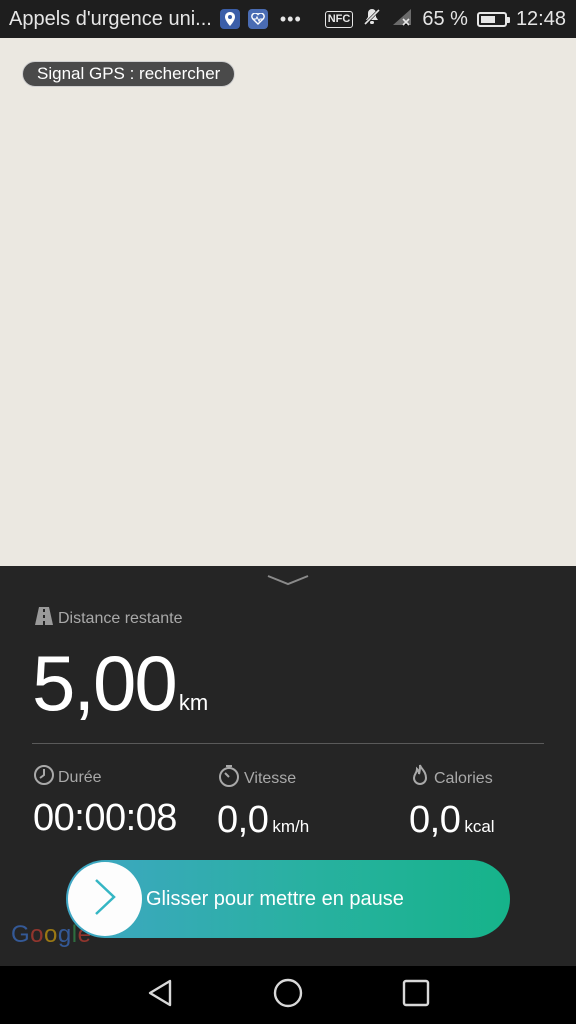 The width and height of the screenshot is (576, 1024). I want to click on distance-value-row: 5,00 km, so click(120, 683).